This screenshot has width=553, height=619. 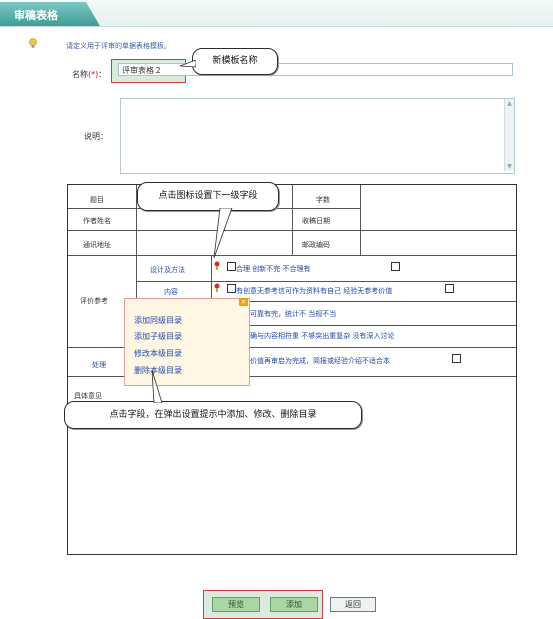 I want to click on add-button: 添加, so click(x=294, y=604).